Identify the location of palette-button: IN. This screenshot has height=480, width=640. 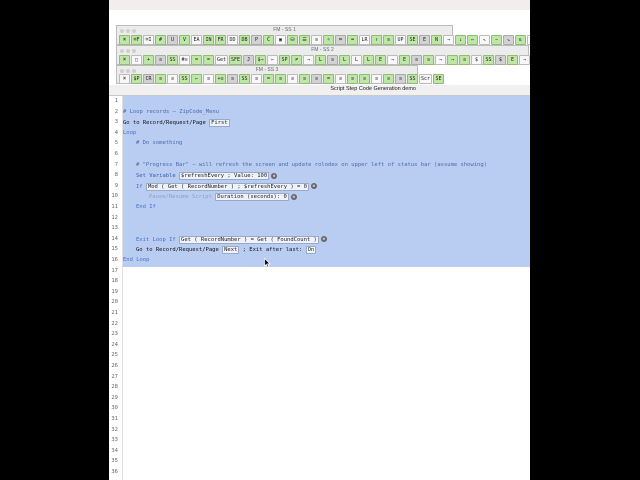
(208, 40).